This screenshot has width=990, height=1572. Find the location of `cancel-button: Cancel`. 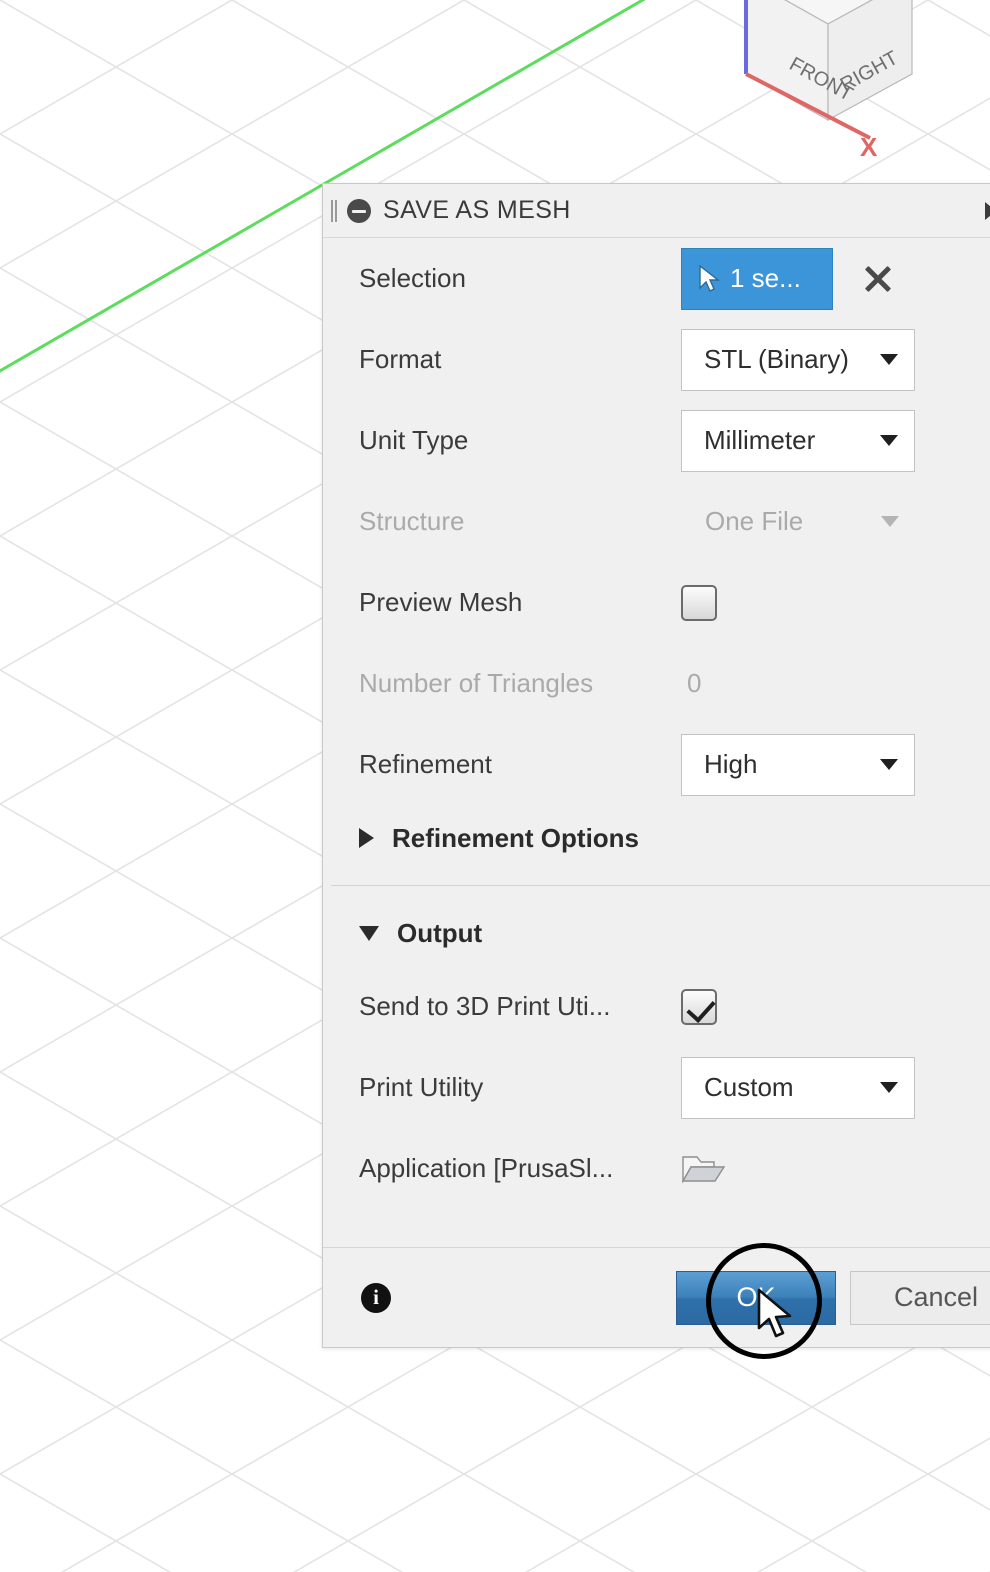

cancel-button: Cancel is located at coordinates (920, 1297).